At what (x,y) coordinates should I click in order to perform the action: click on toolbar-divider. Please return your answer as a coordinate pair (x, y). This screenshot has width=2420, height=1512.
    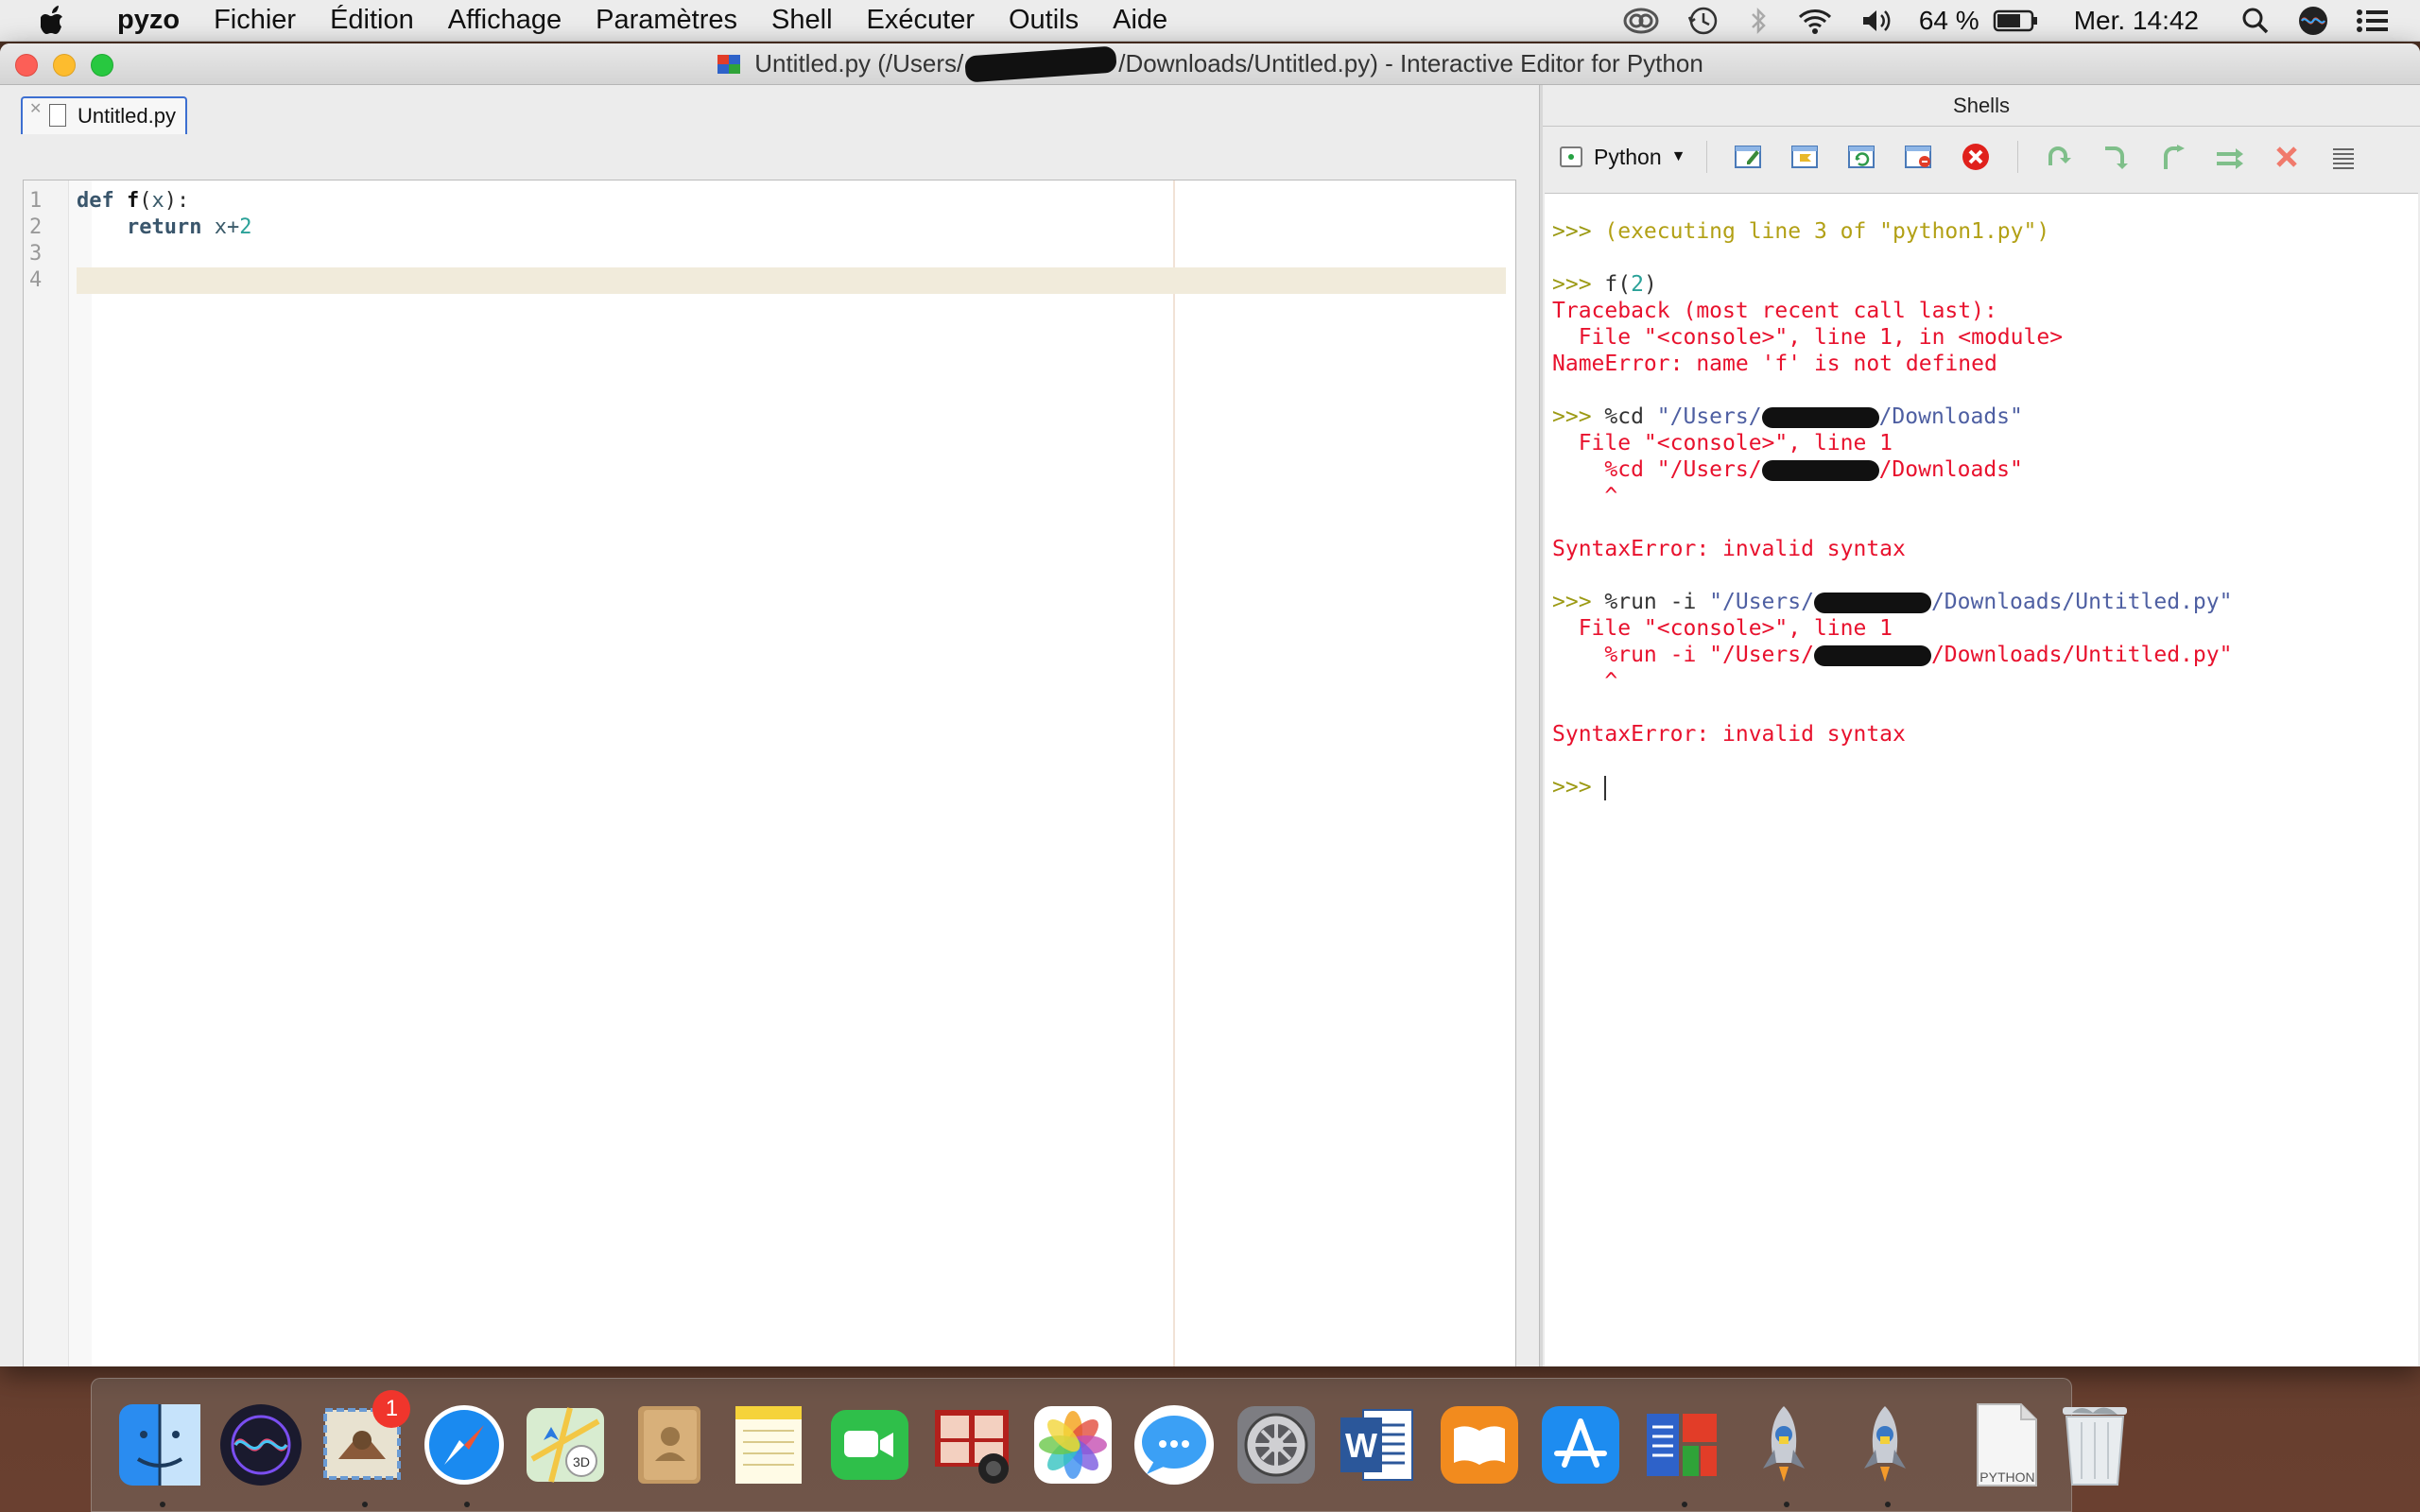
    Looking at the image, I should click on (1707, 157).